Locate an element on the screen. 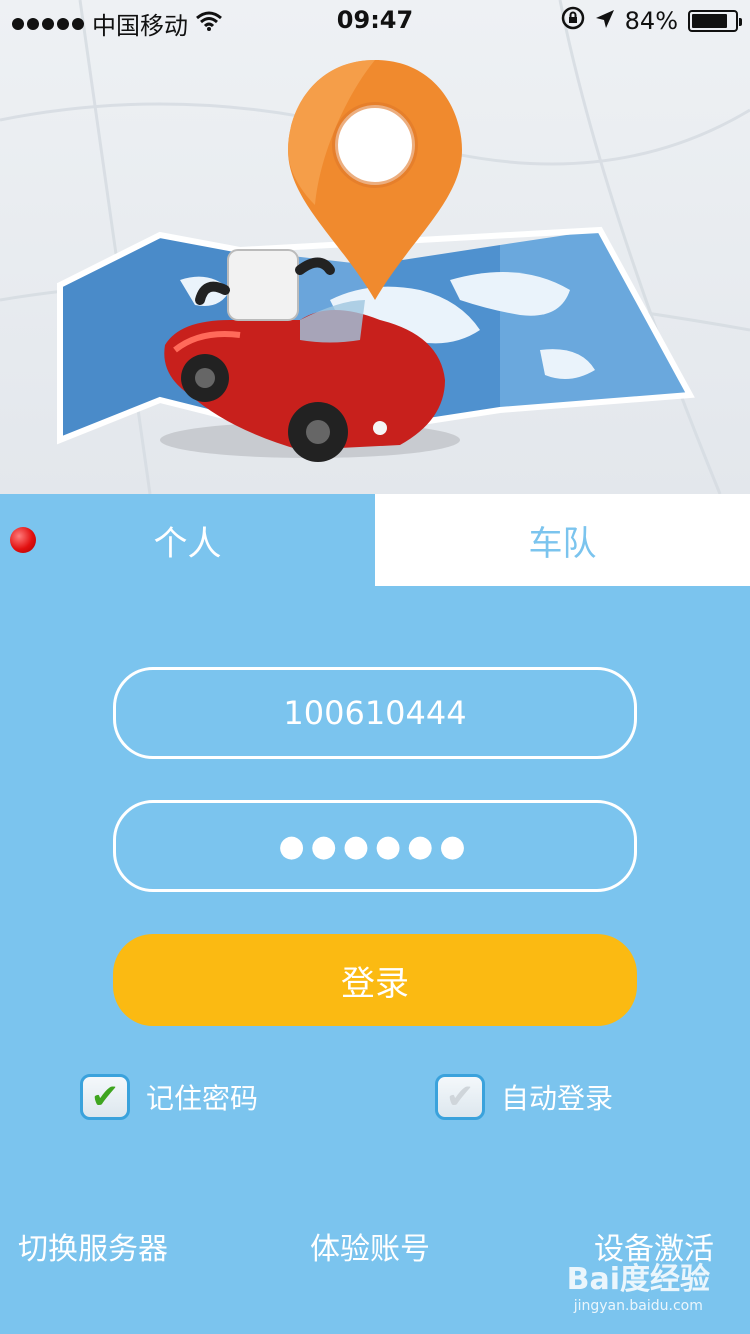  location-arrow-icon is located at coordinates (605, 21).